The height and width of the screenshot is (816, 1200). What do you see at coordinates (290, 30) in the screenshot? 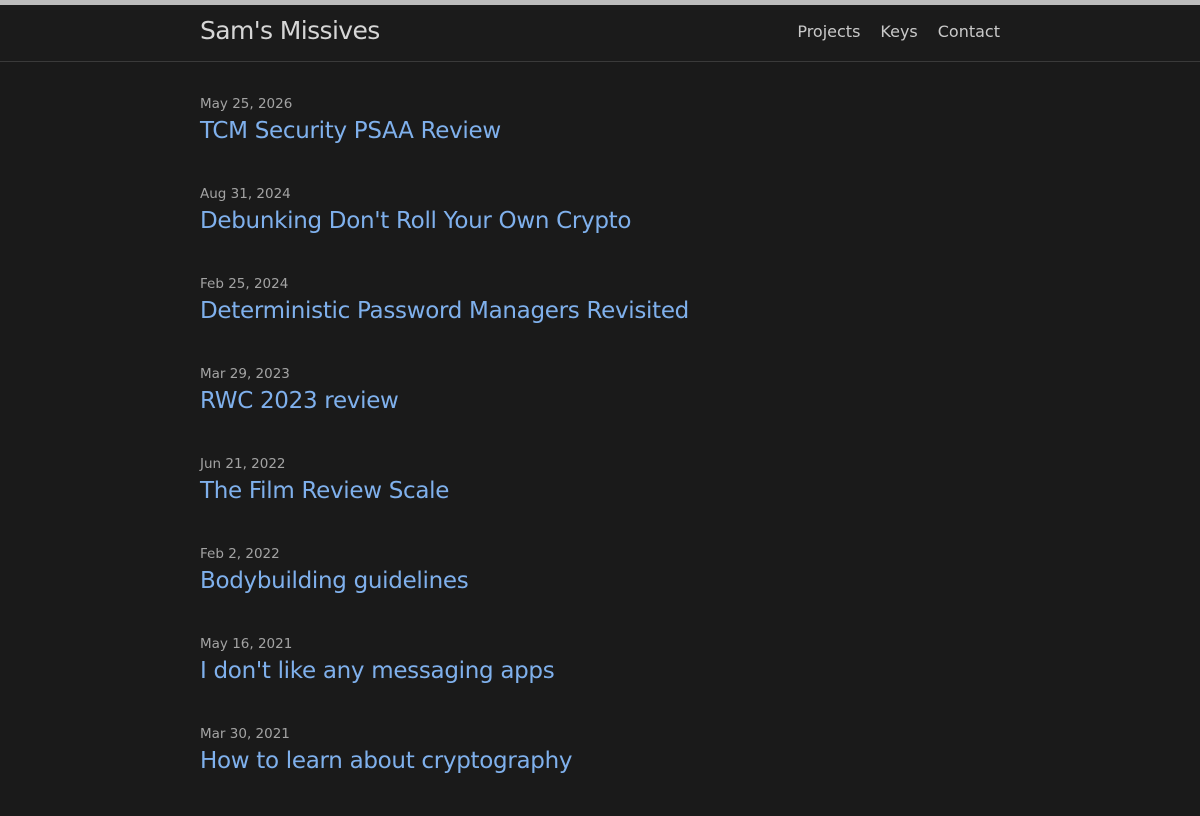
I see `site-title-link: Sam's Missives` at bounding box center [290, 30].